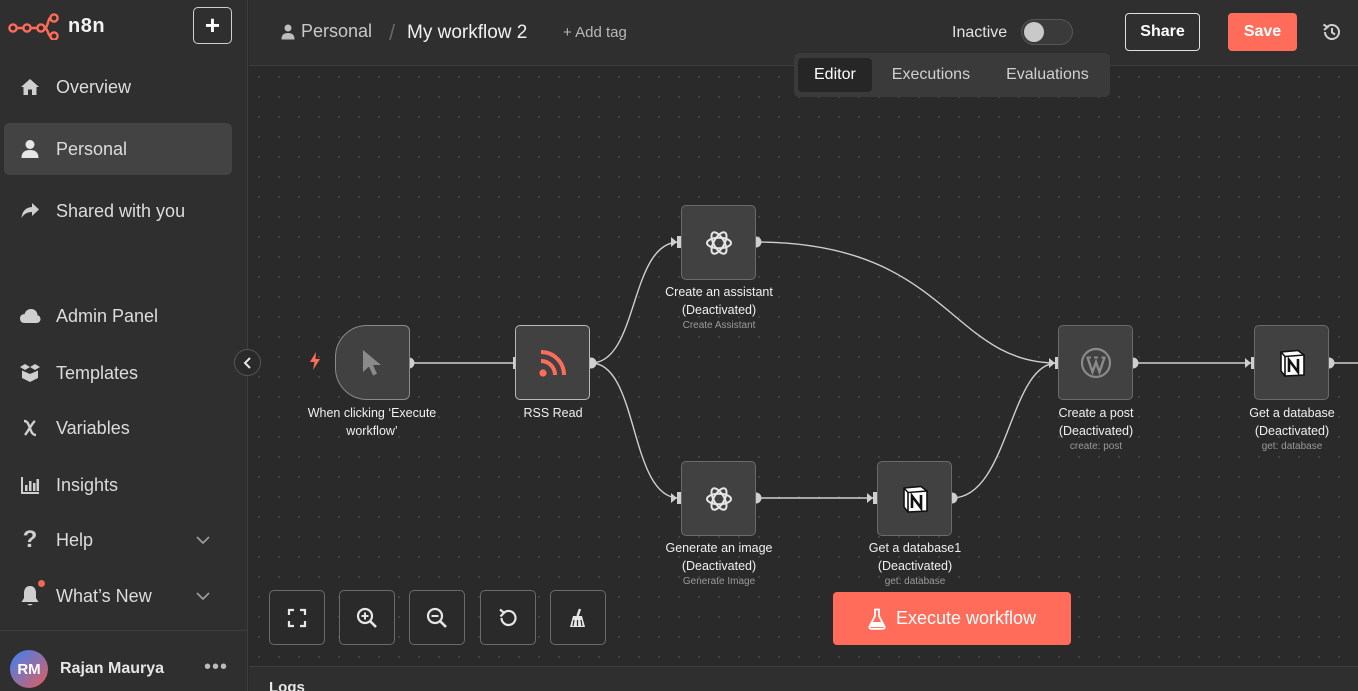  What do you see at coordinates (1292, 446) in the screenshot?
I see `node-subtitle: get: database` at bounding box center [1292, 446].